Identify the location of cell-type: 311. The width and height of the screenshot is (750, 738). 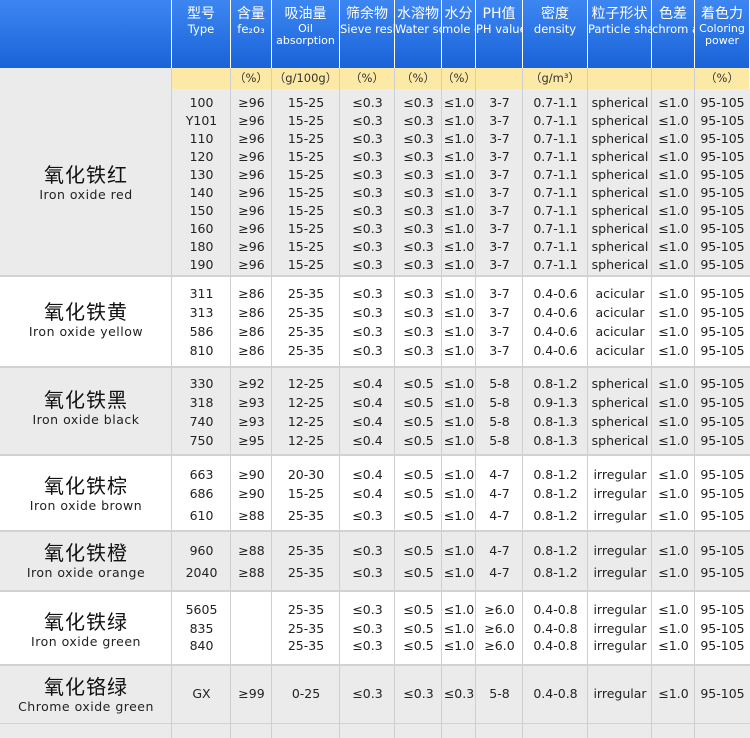
(201, 293).